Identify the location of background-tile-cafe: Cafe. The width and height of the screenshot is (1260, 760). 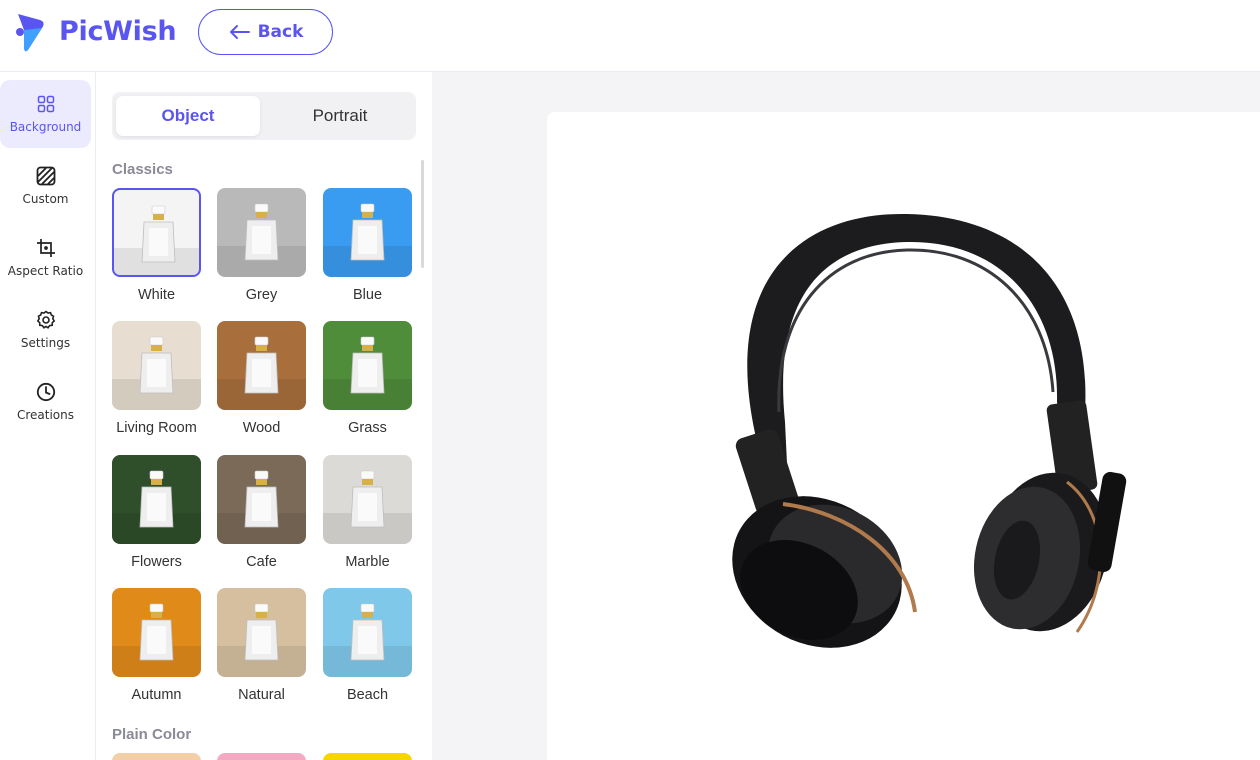
(261, 512).